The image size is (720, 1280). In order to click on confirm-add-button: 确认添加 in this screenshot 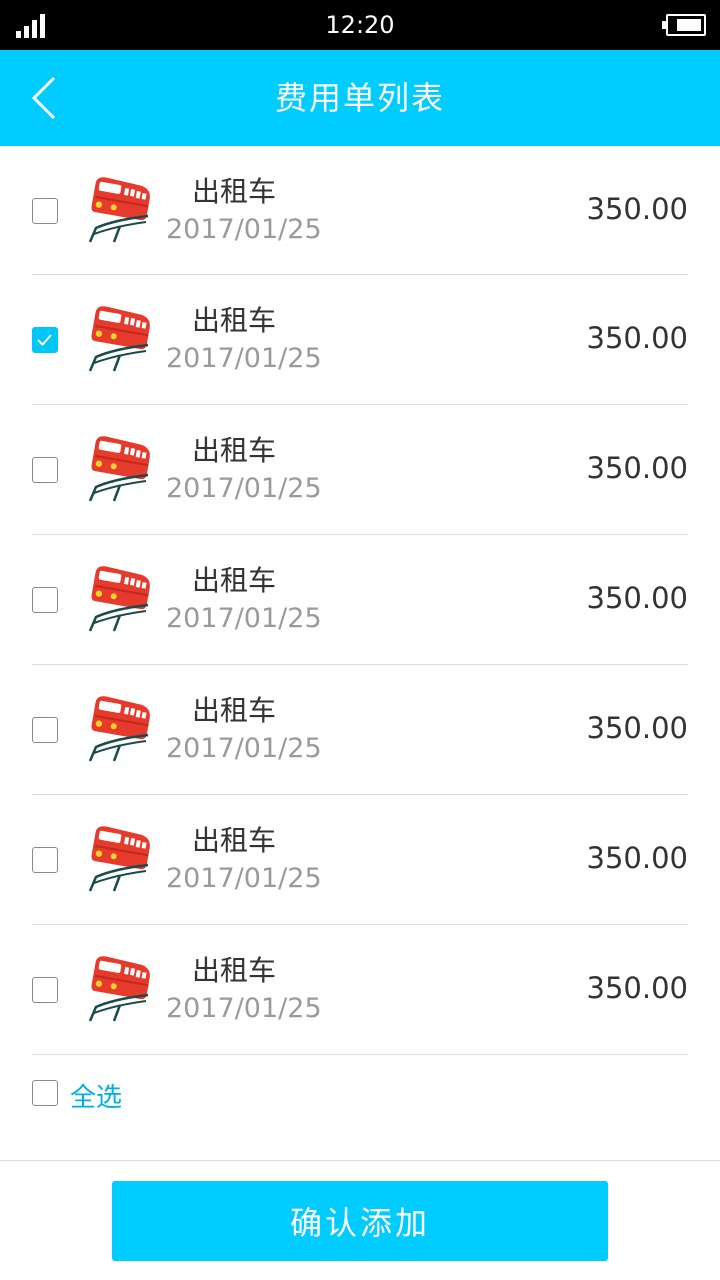, I will do `click(360, 1221)`.